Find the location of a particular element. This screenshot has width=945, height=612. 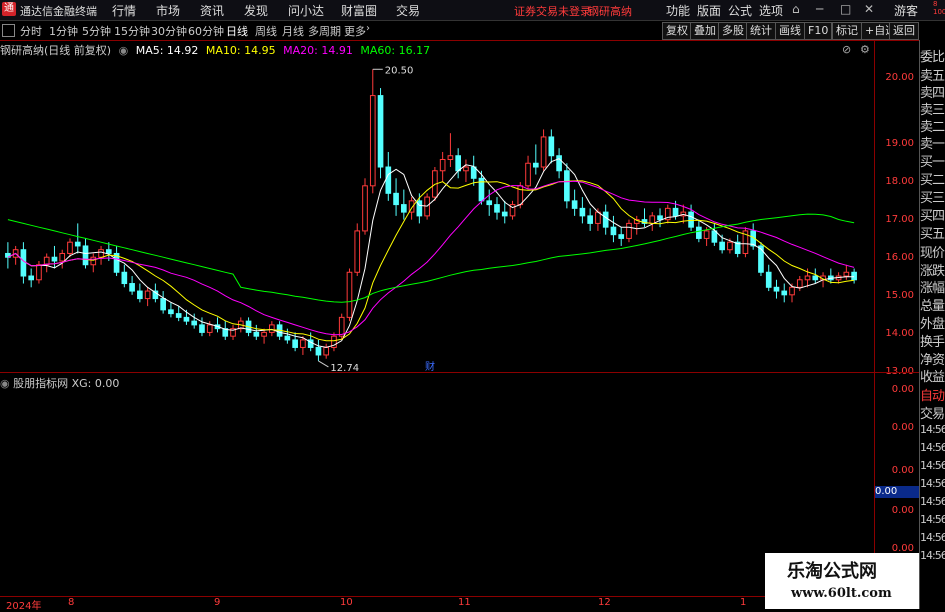

menu-jiaoyi: 交易 is located at coordinates (408, 10).